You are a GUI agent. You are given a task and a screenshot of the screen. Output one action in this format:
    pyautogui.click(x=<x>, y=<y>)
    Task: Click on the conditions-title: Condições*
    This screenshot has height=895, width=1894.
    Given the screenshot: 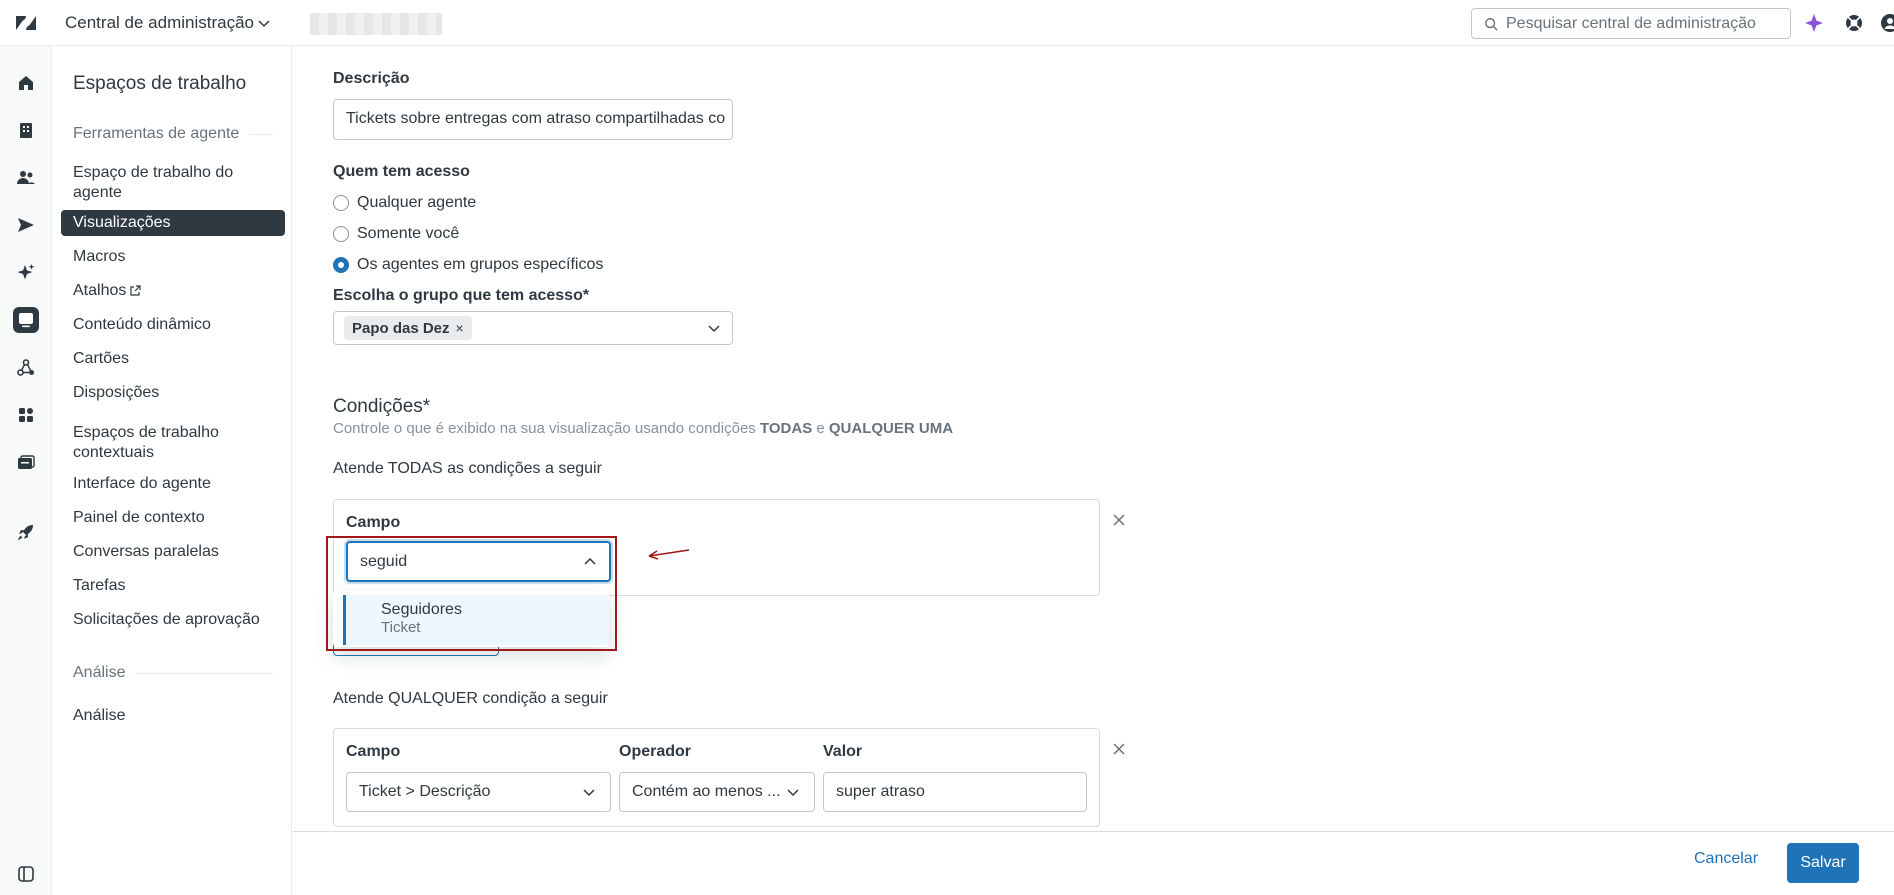 What is the action you would take?
    pyautogui.click(x=382, y=406)
    